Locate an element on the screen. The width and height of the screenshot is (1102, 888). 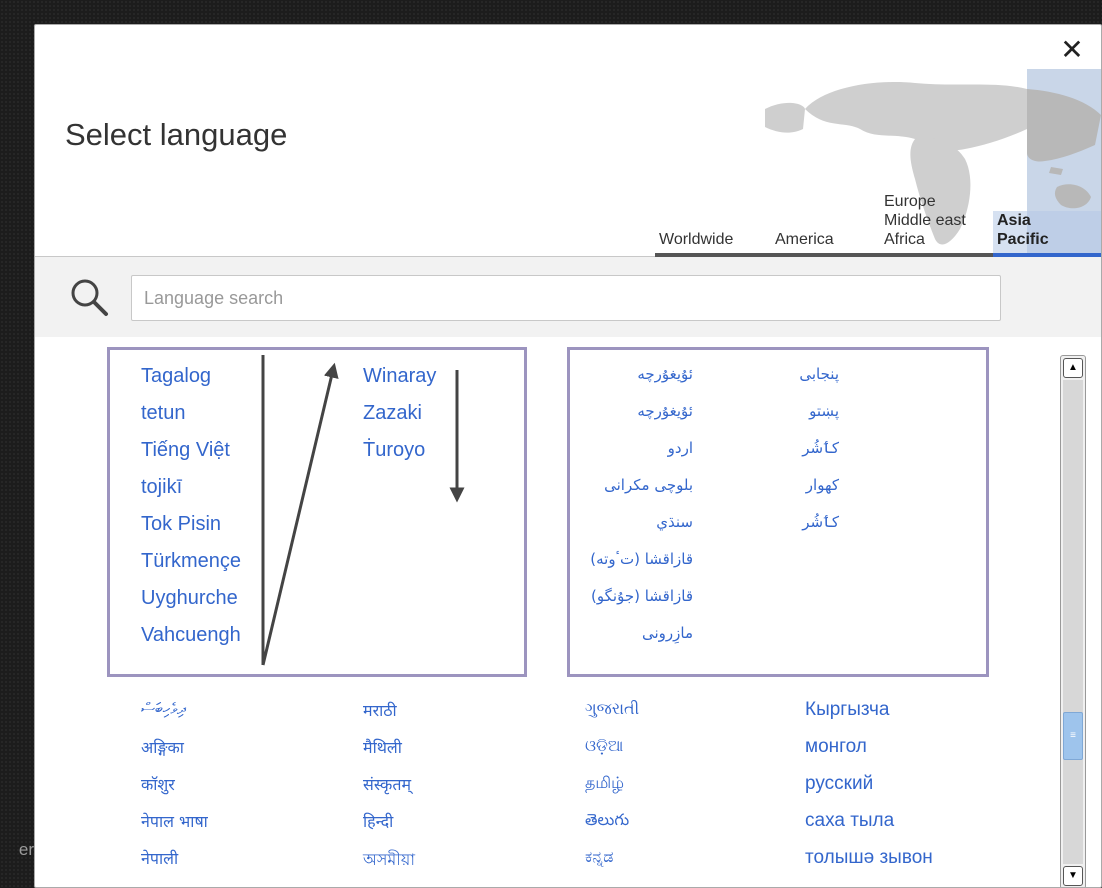
language-link: پنجابی is located at coordinates (809, 374).